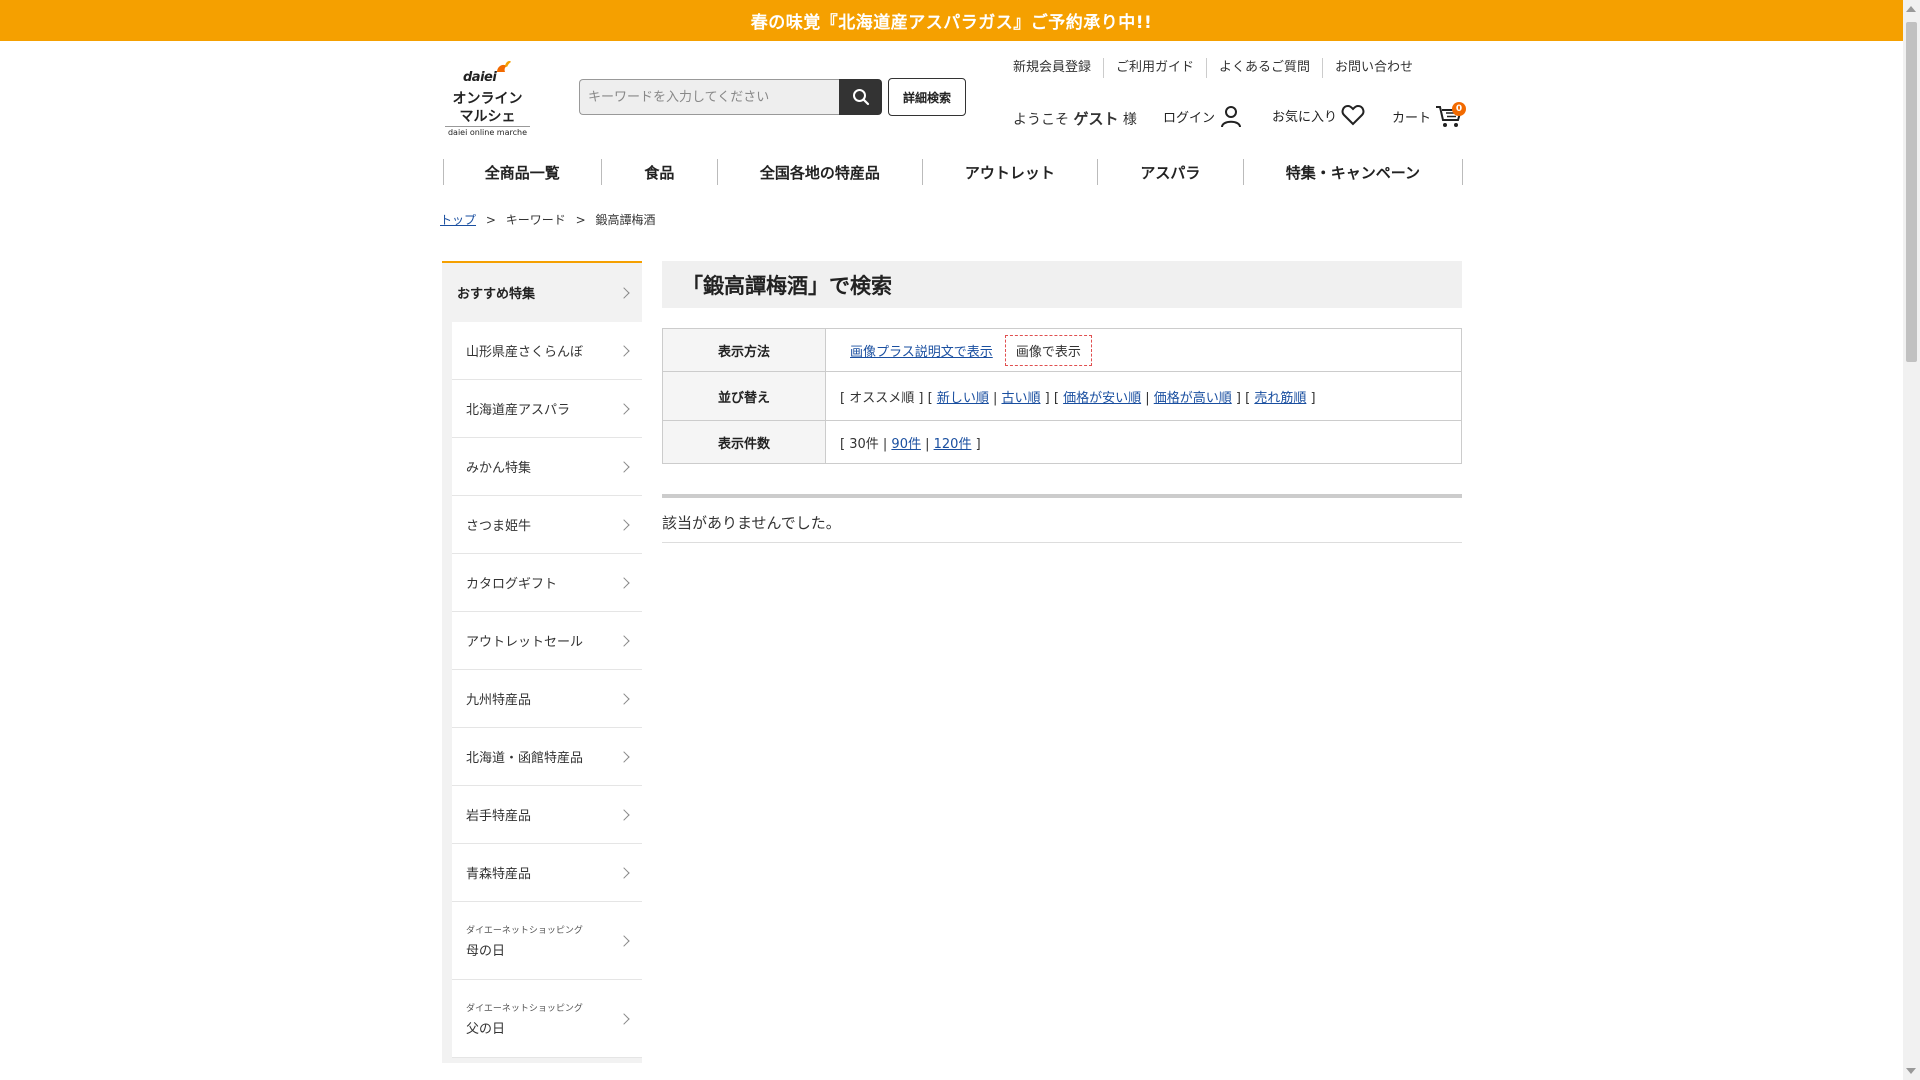 The height and width of the screenshot is (1080, 1920). What do you see at coordinates (1041, 120) in the screenshot?
I see `welcome-prefix: ようこそ` at bounding box center [1041, 120].